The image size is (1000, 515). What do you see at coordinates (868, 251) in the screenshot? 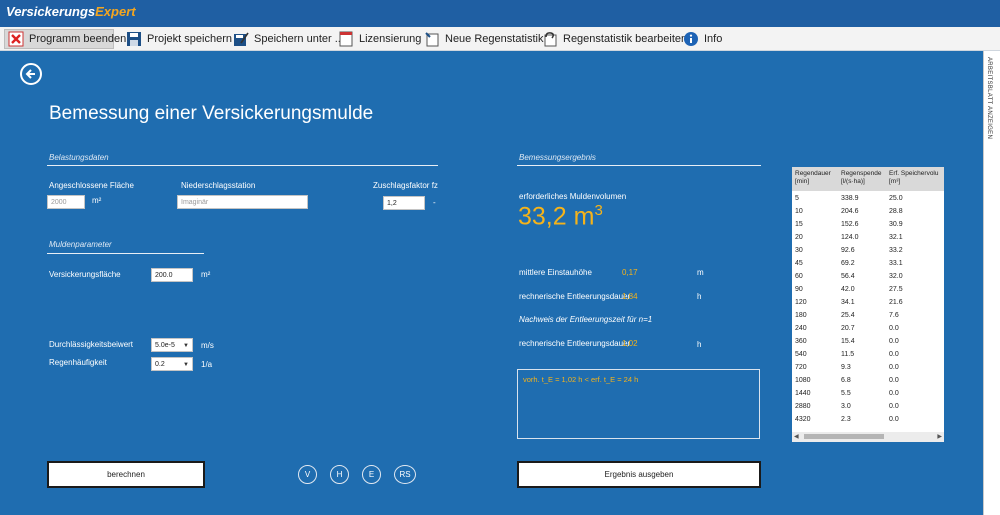
I see `table-row: 30 92.6 33.2` at bounding box center [868, 251].